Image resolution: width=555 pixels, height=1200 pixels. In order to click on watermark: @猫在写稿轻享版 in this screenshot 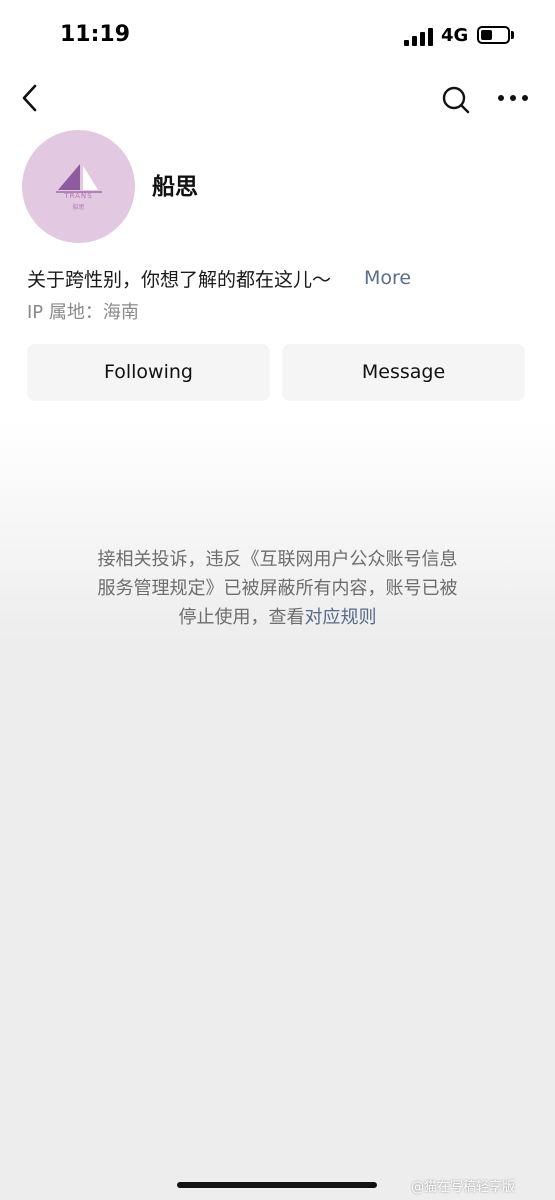, I will do `click(463, 1187)`.